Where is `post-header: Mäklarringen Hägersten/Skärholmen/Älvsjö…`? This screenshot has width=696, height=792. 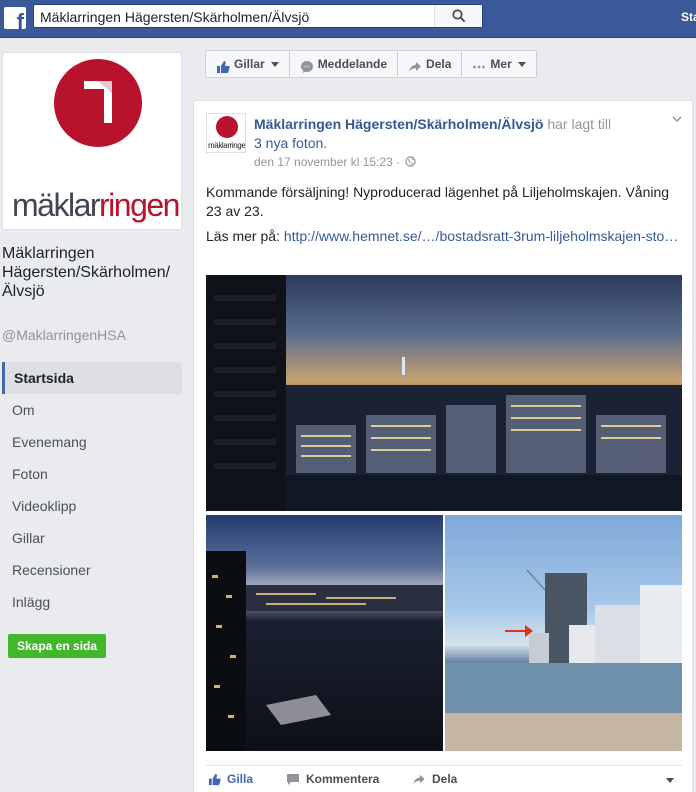 post-header: Mäklarringen Hägersten/Skärholmen/Älvsjö… is located at coordinates (454, 134).